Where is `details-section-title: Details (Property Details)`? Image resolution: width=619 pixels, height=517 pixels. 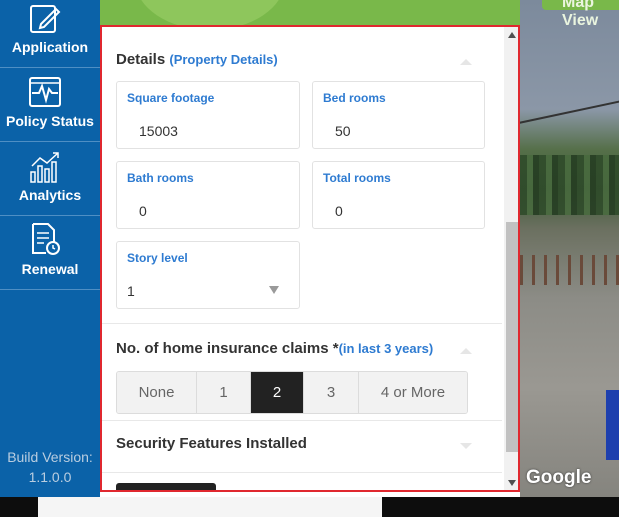
details-section-title: Details (Property Details) is located at coordinates (197, 59).